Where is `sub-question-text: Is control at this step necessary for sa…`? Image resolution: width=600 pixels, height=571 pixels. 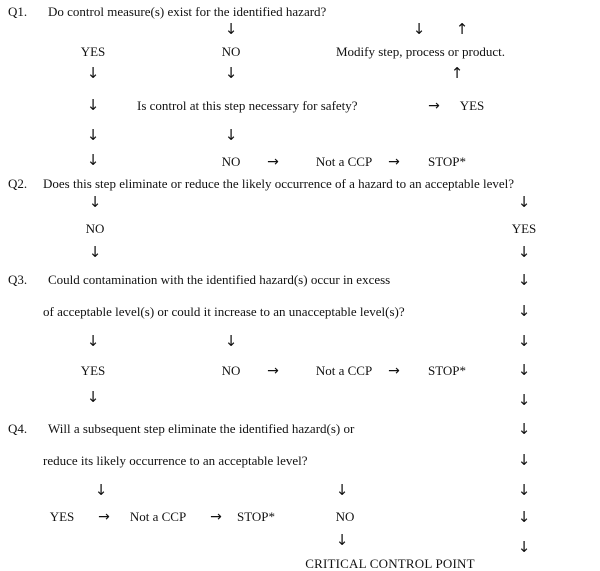
sub-question-text: Is control at this step necessary for sa… is located at coordinates (247, 105).